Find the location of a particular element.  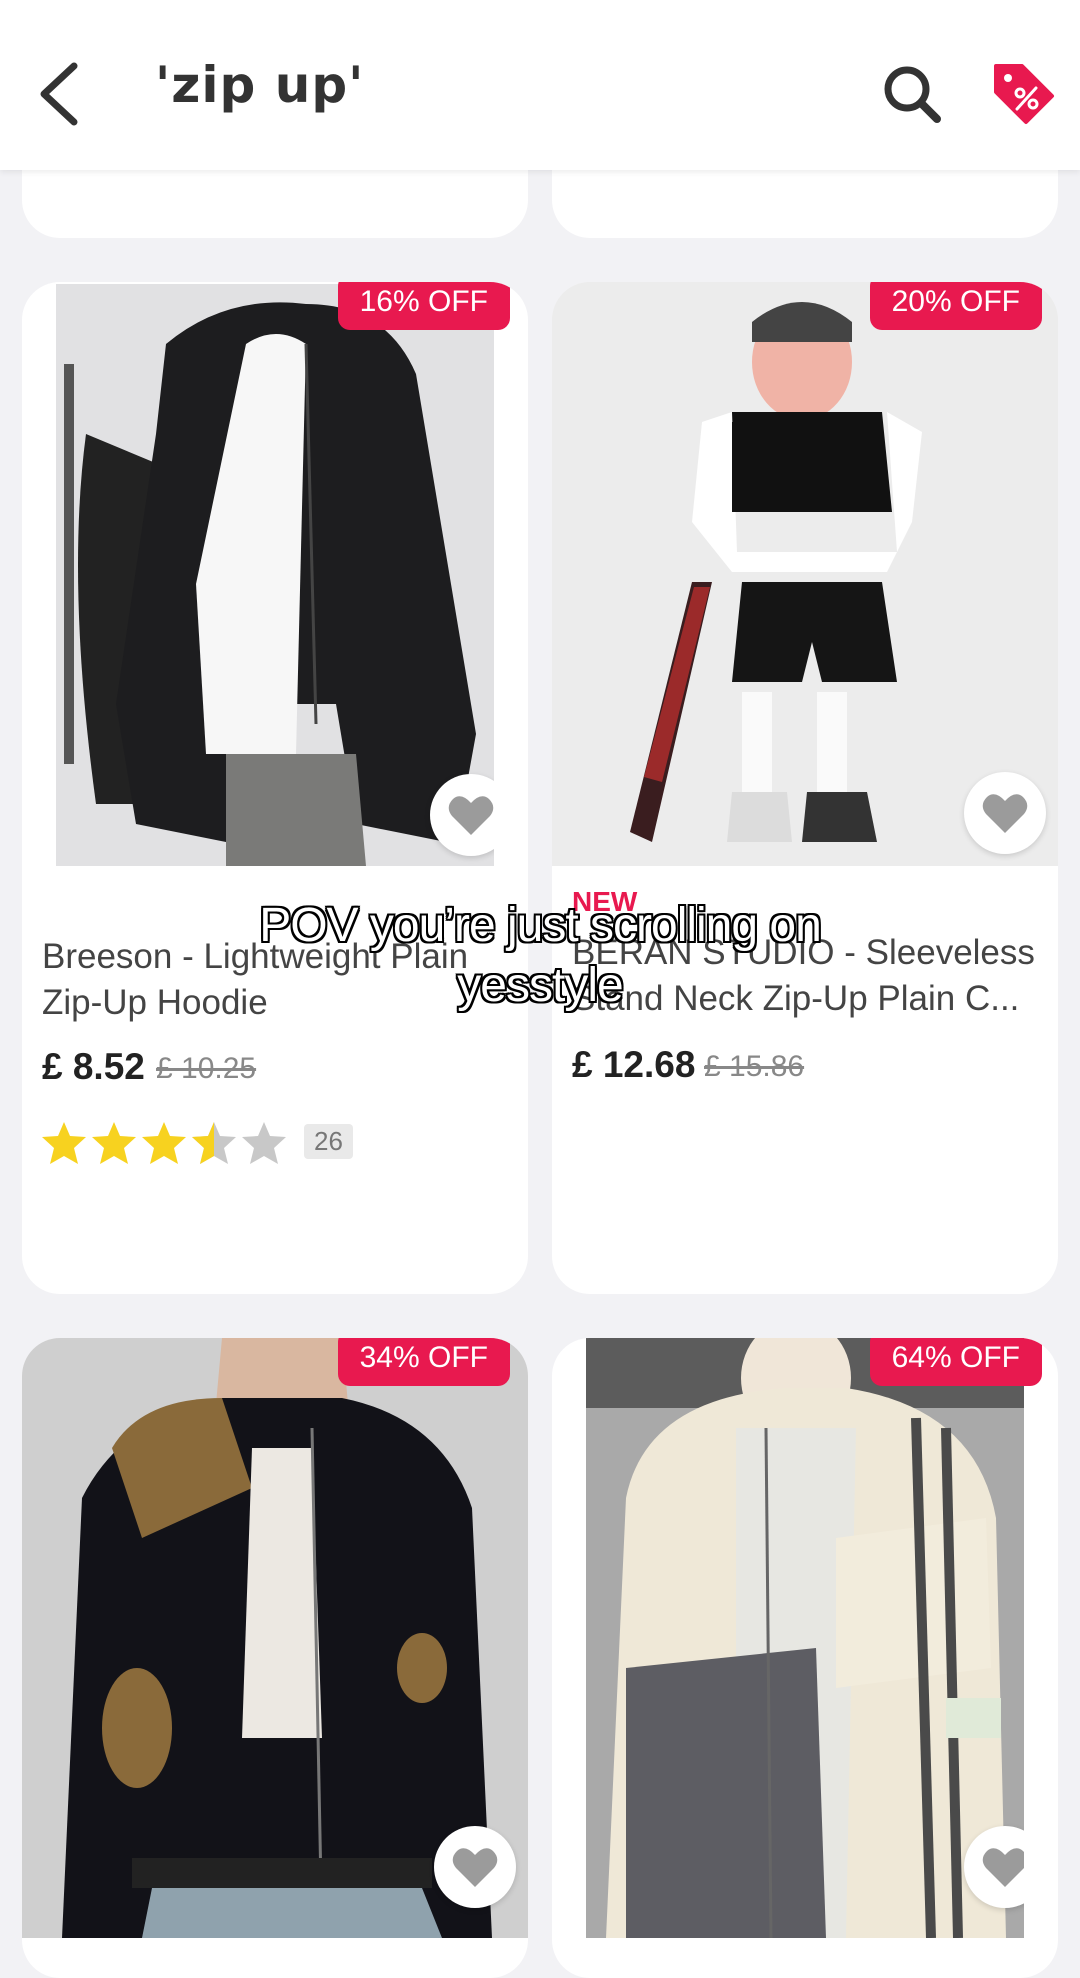

discount-badge: 20% OFF is located at coordinates (955, 306).